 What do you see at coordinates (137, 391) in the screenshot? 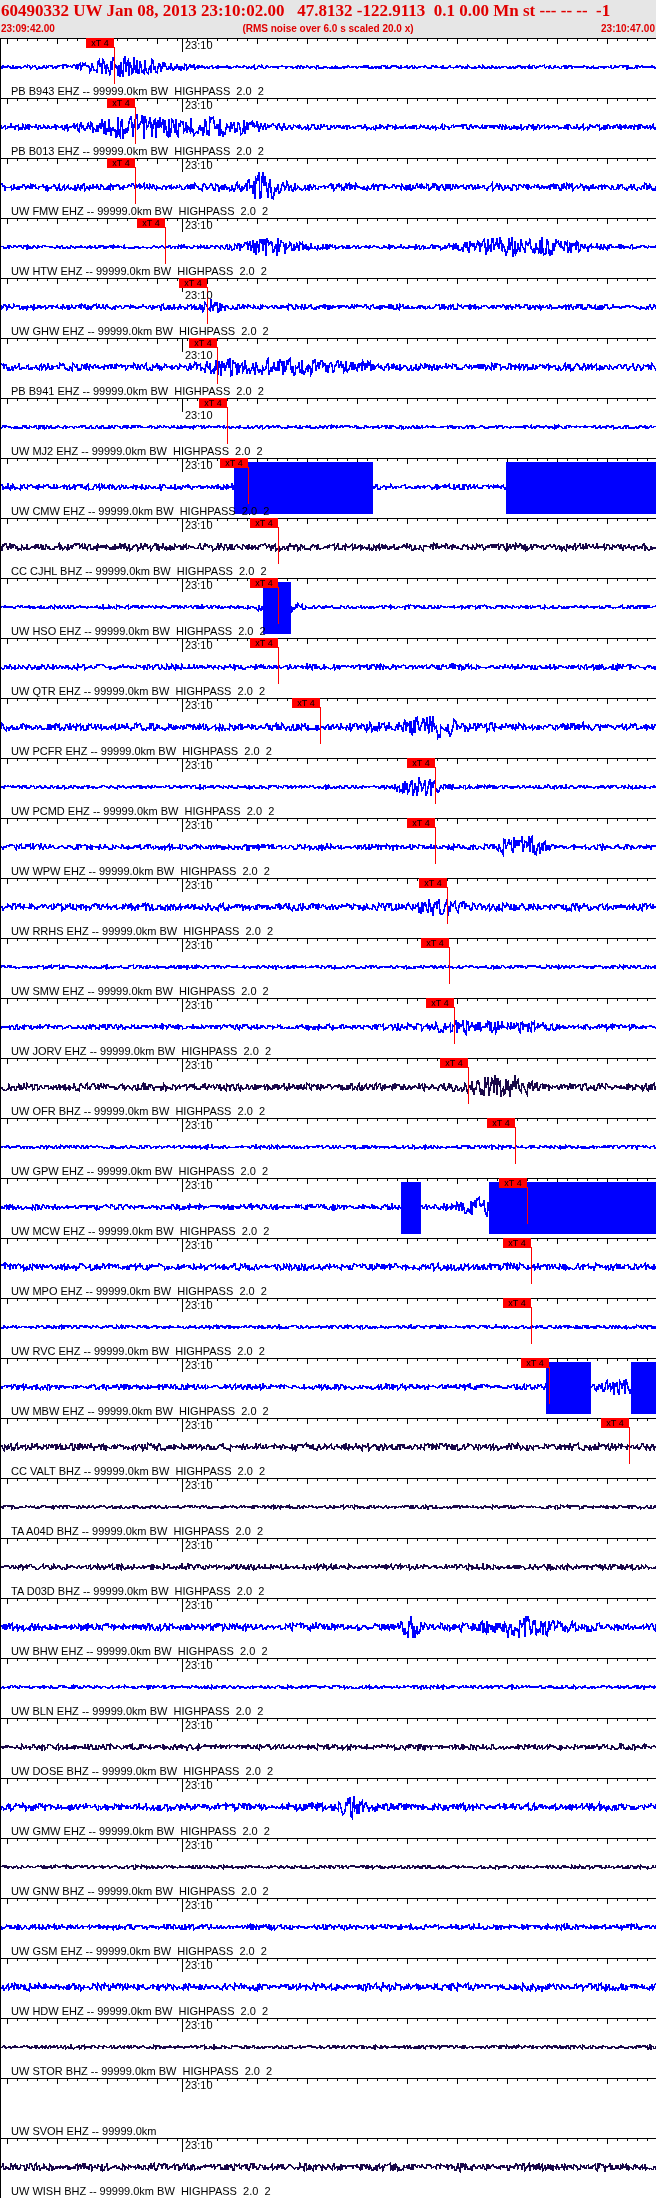
I see `trace-label: PB B941 EHZ -- 99999.0km BW HIGHPASS 2.0 2` at bounding box center [137, 391].